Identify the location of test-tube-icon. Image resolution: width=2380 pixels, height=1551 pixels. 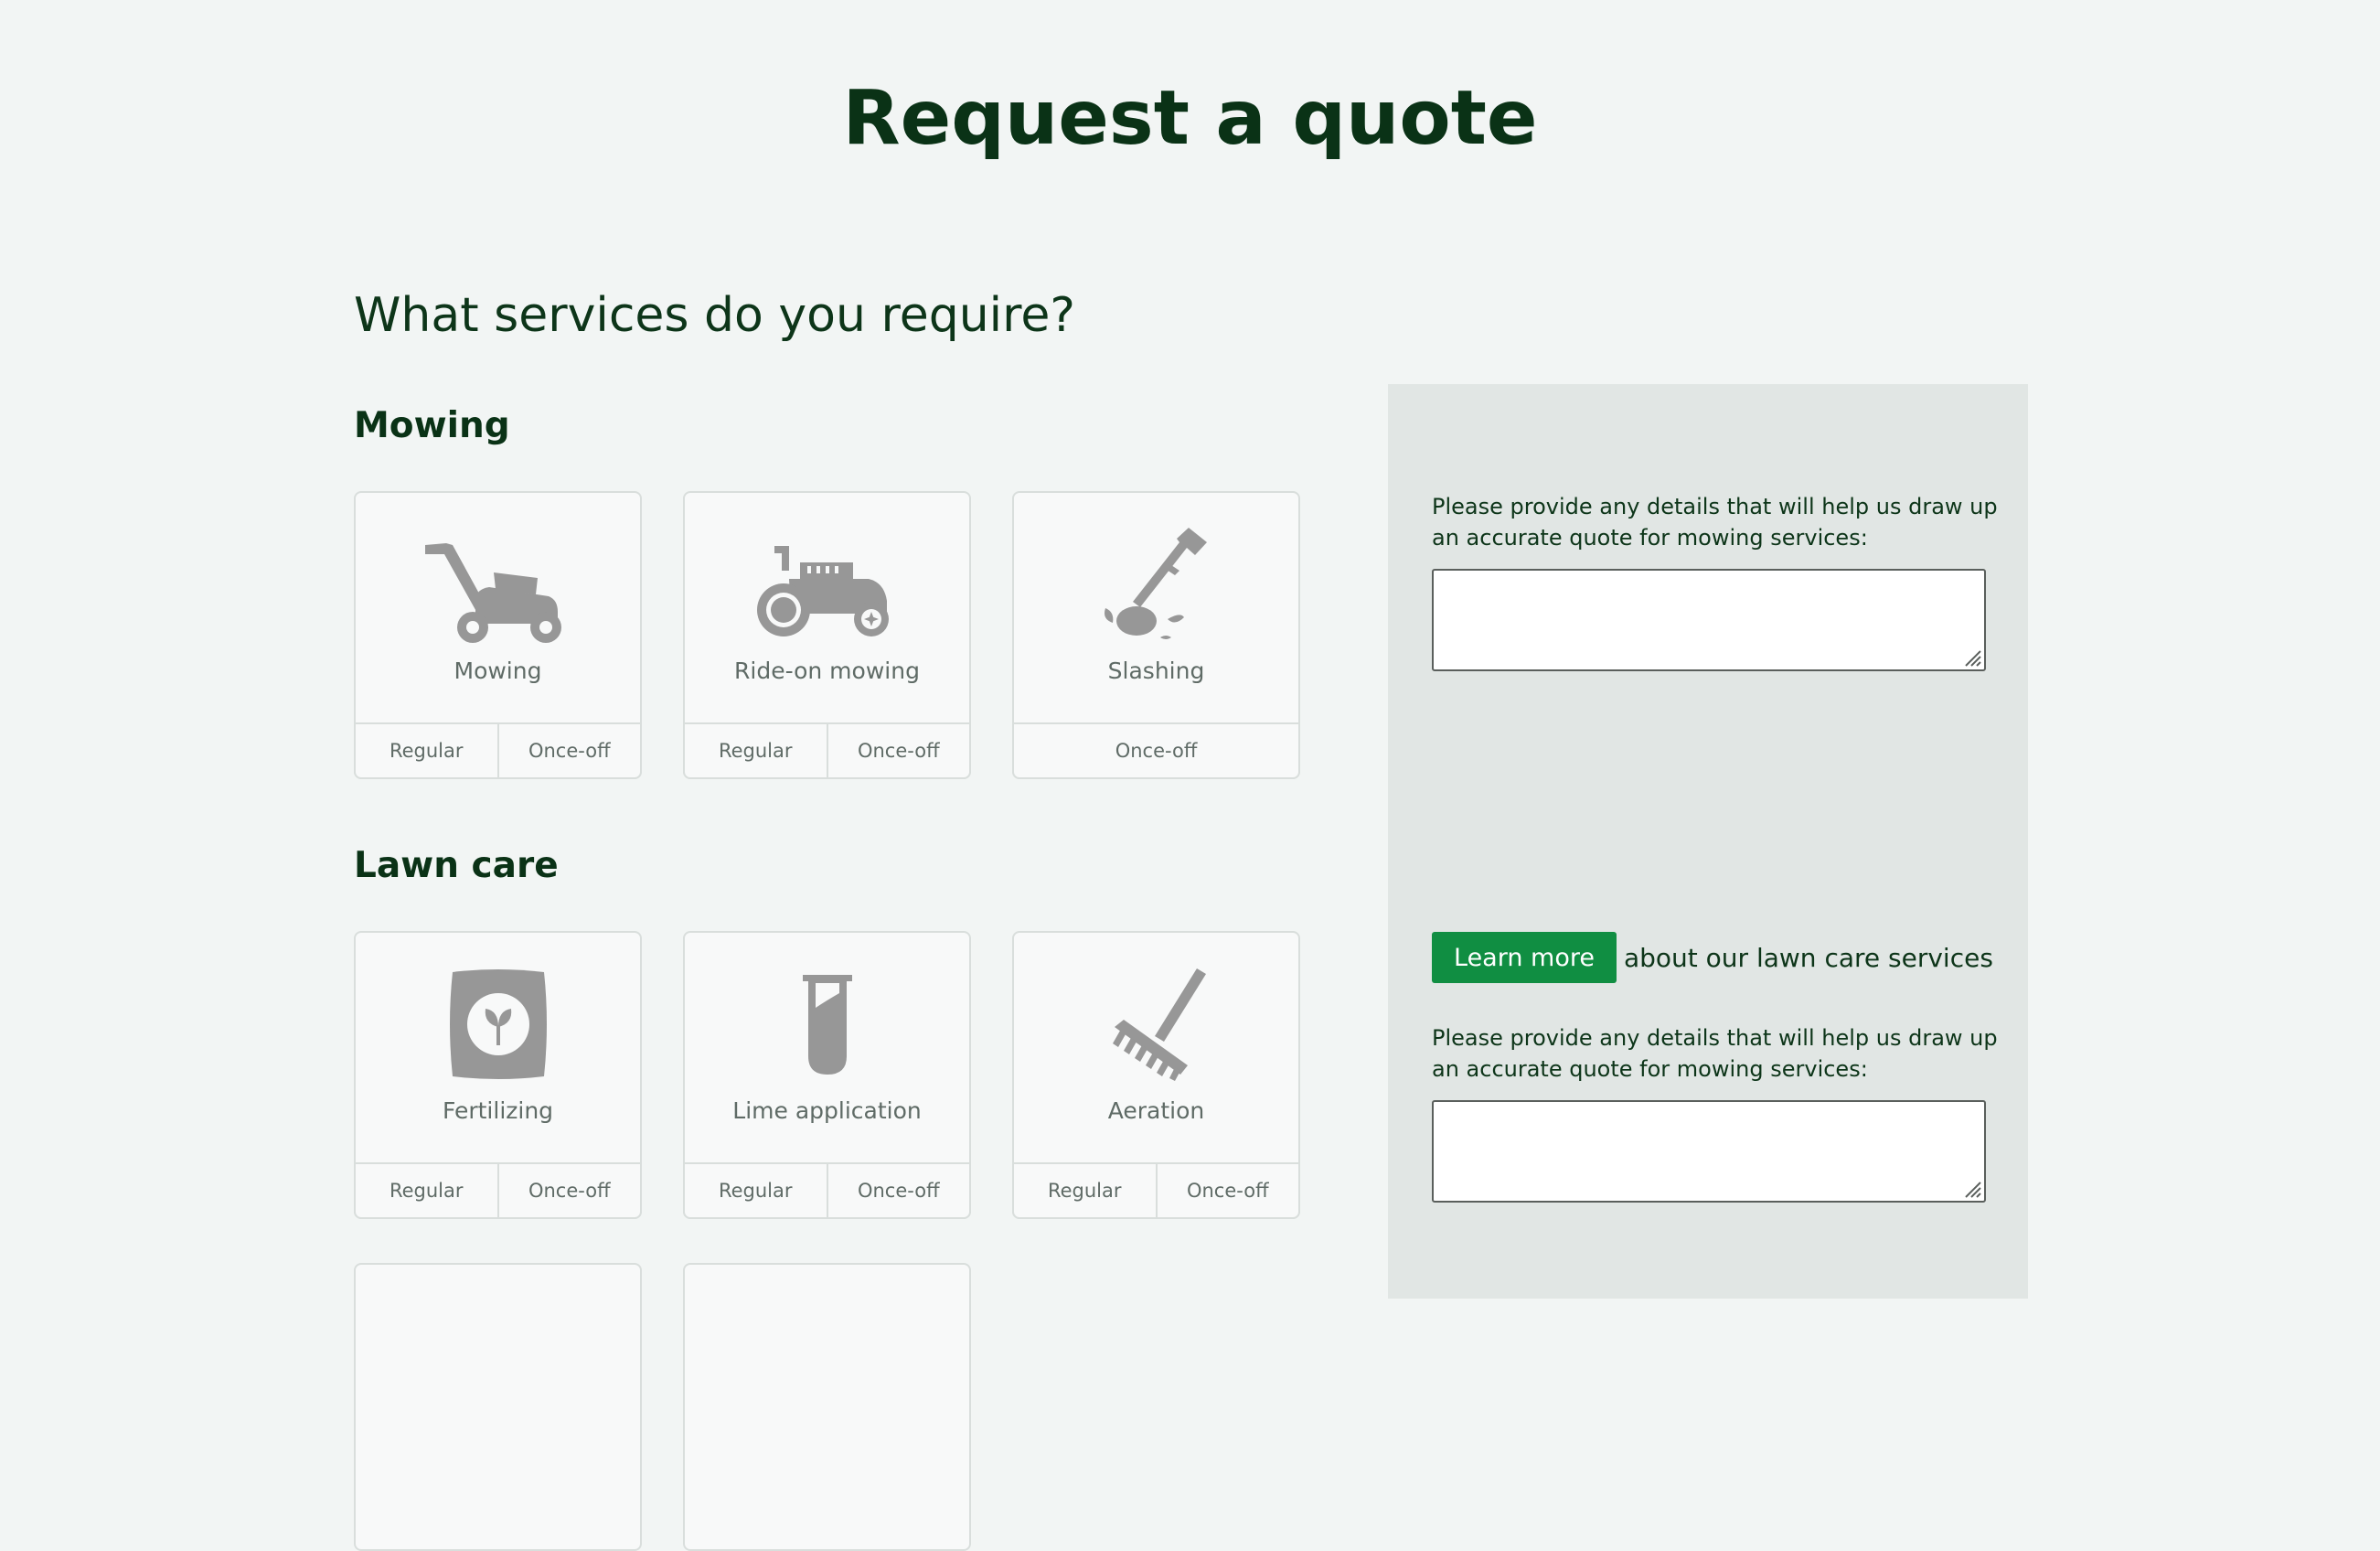
(827, 1024).